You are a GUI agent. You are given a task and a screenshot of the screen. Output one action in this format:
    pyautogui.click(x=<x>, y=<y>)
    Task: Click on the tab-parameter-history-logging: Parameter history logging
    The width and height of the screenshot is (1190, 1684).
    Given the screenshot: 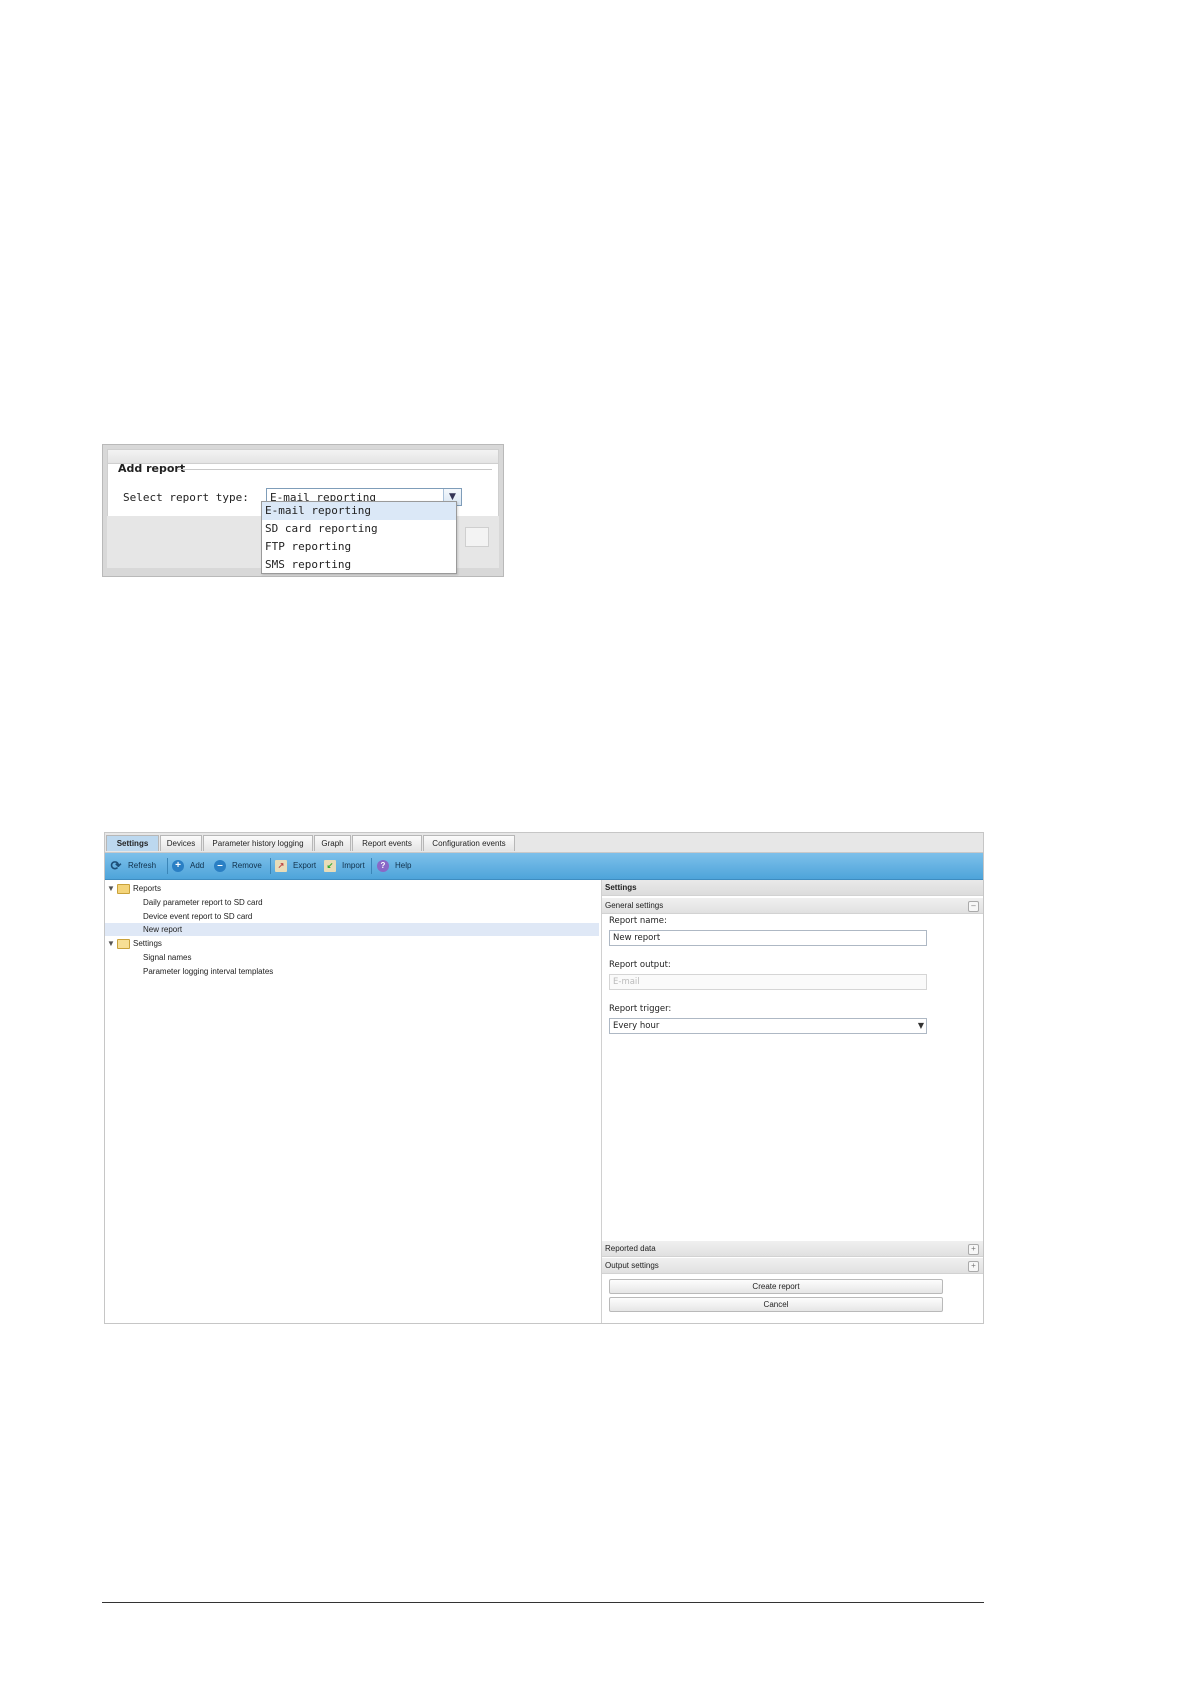 What is the action you would take?
    pyautogui.click(x=258, y=843)
    